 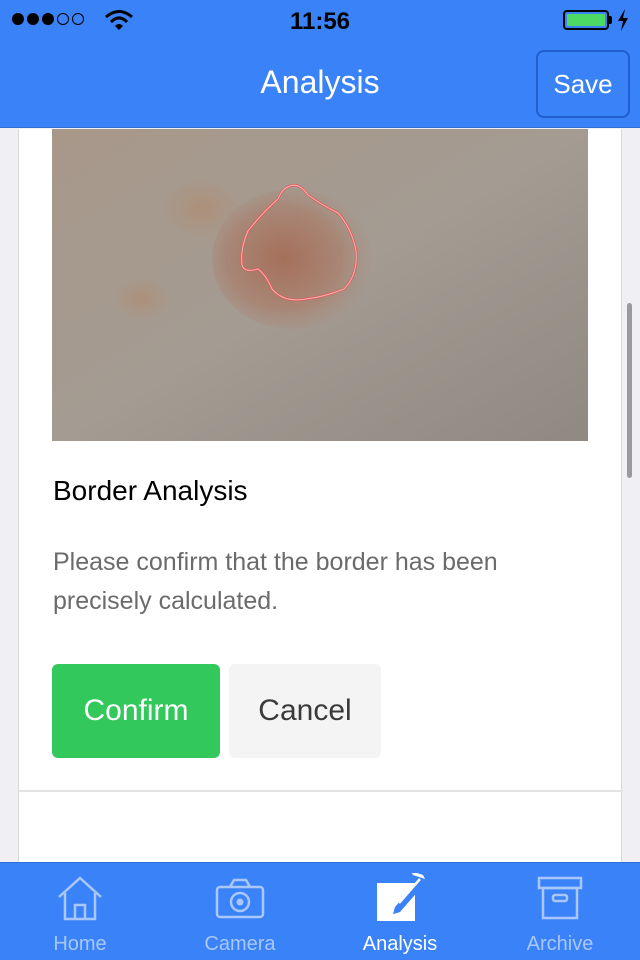 What do you see at coordinates (80, 898) in the screenshot?
I see `house-icon` at bounding box center [80, 898].